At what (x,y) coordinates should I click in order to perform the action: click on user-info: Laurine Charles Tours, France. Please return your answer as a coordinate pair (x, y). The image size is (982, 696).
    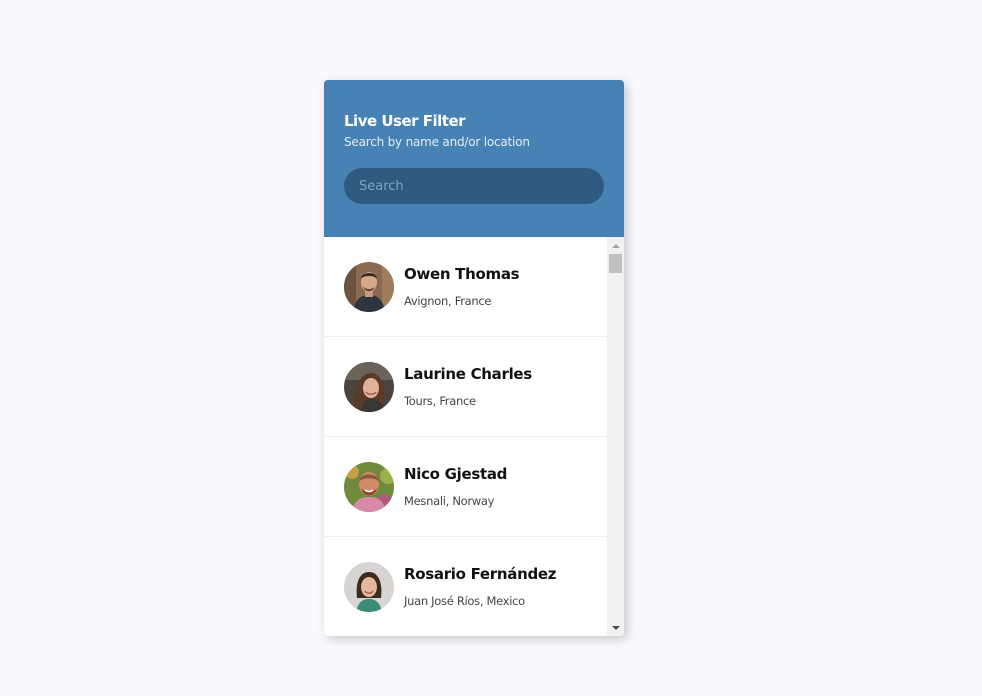
    Looking at the image, I should click on (468, 386).